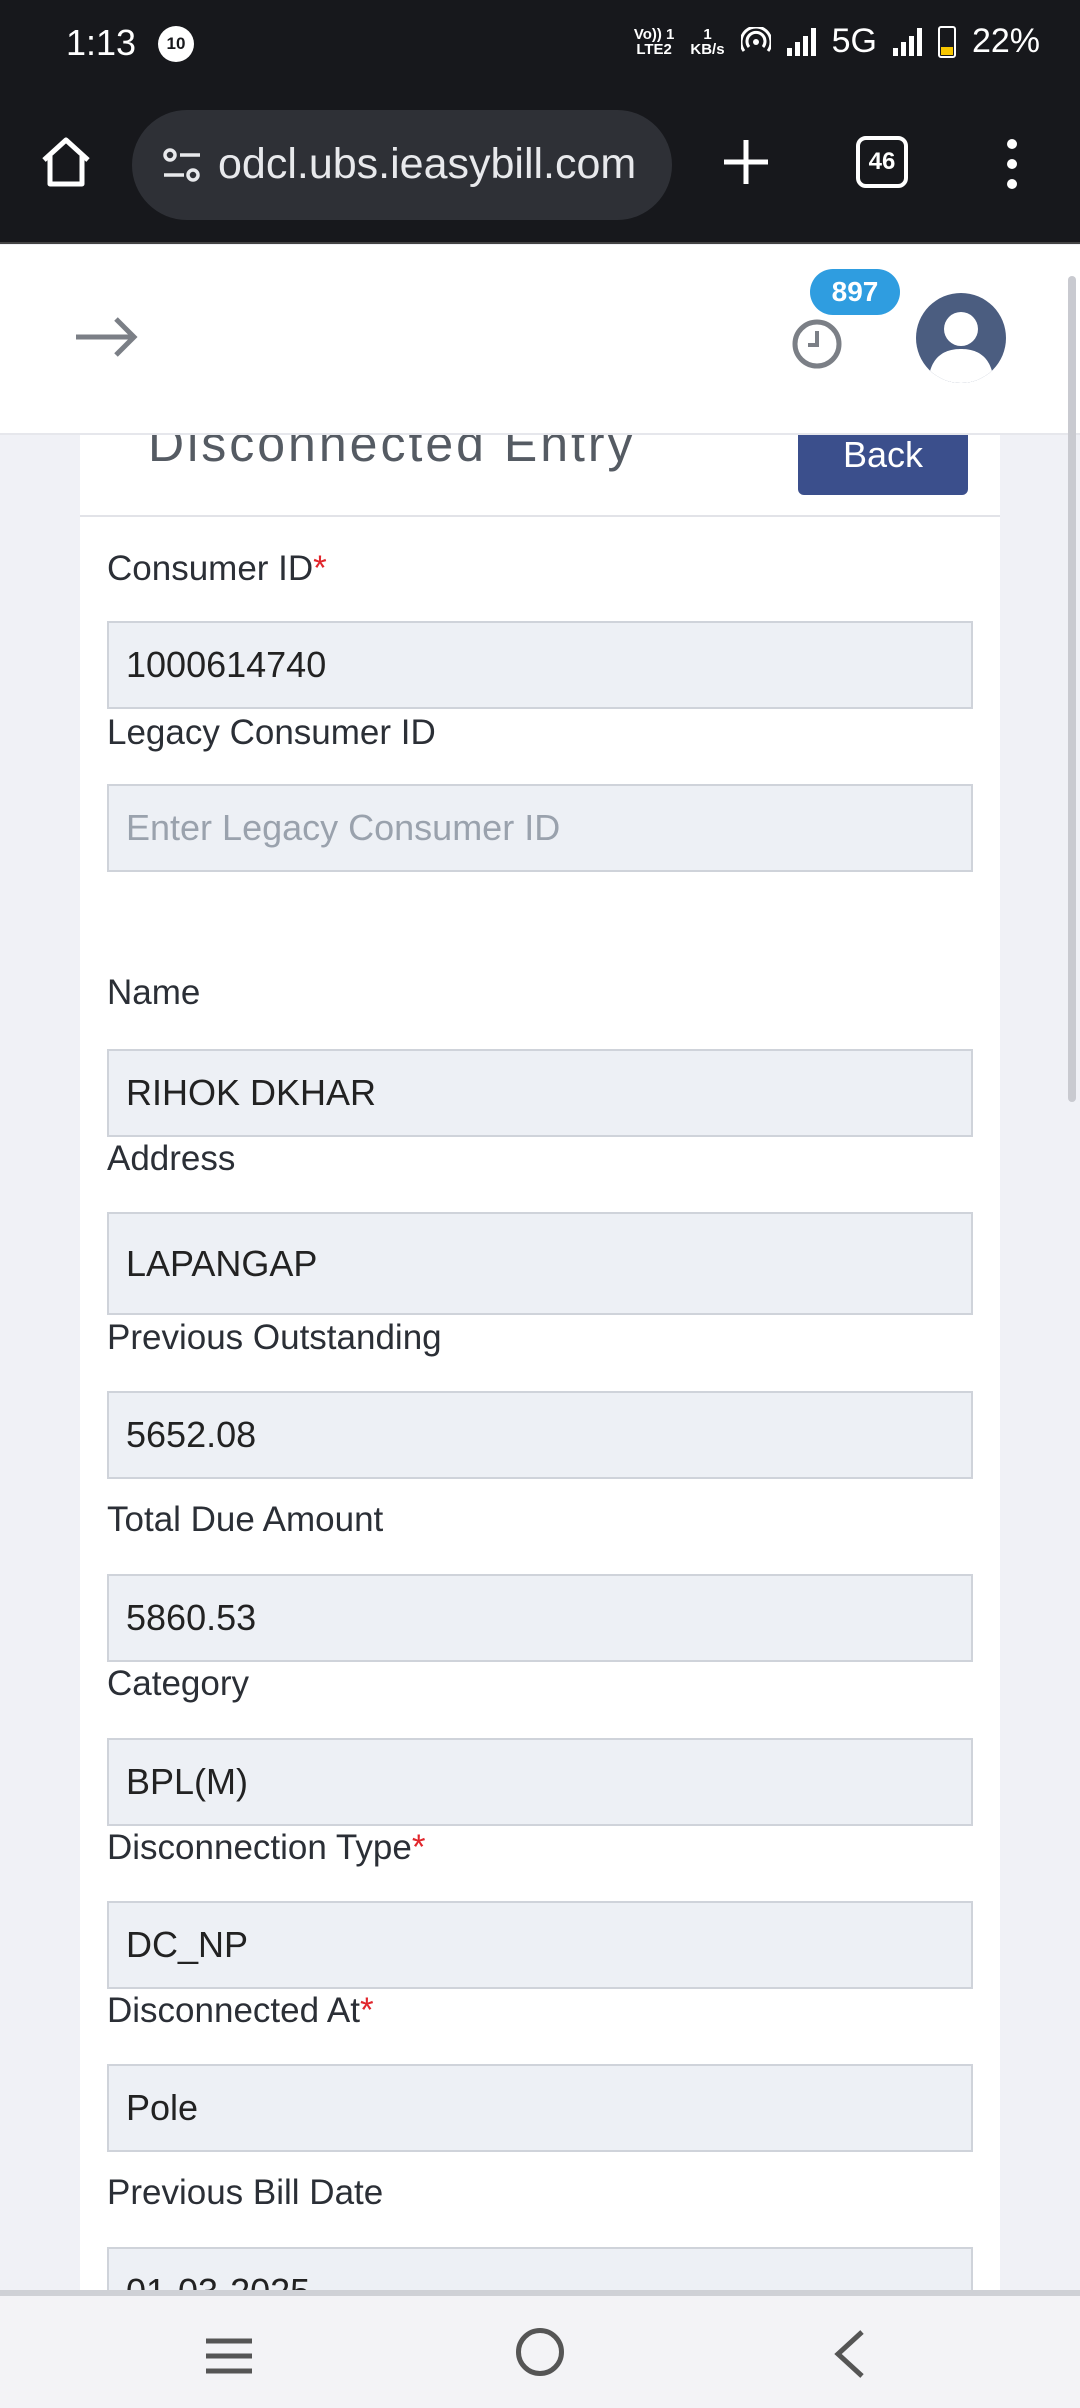 This screenshot has width=1080, height=2408. I want to click on back-button: Back, so click(883, 465).